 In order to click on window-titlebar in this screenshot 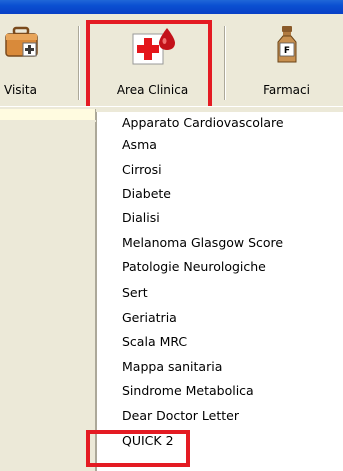, I will do `click(171, 7)`.